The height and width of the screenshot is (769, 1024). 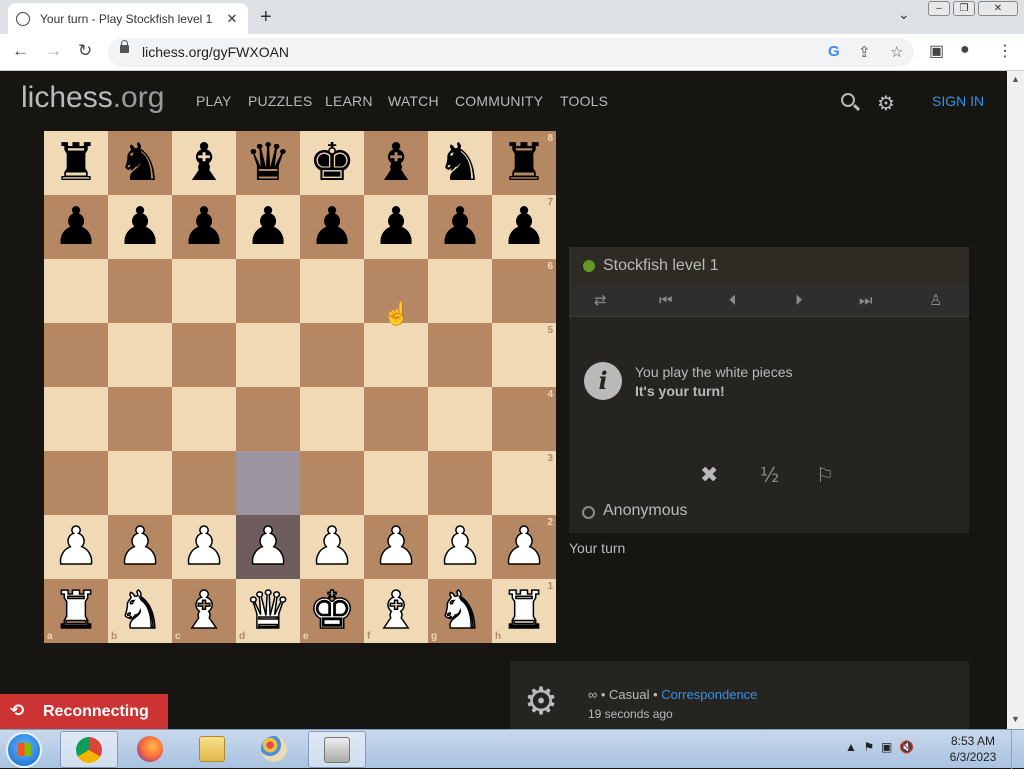 I want to click on square-c7: ♟, so click(x=204, y=227).